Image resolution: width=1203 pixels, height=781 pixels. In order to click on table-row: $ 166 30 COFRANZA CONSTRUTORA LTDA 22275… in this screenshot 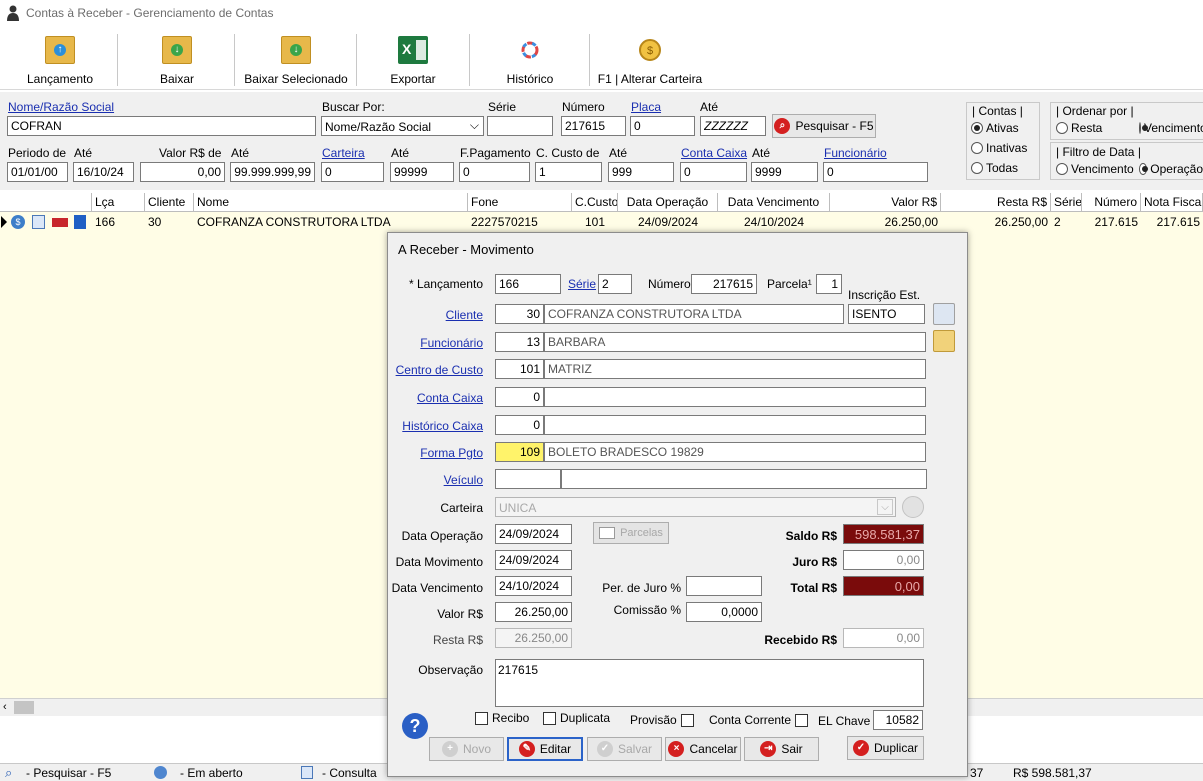, I will do `click(601, 222)`.